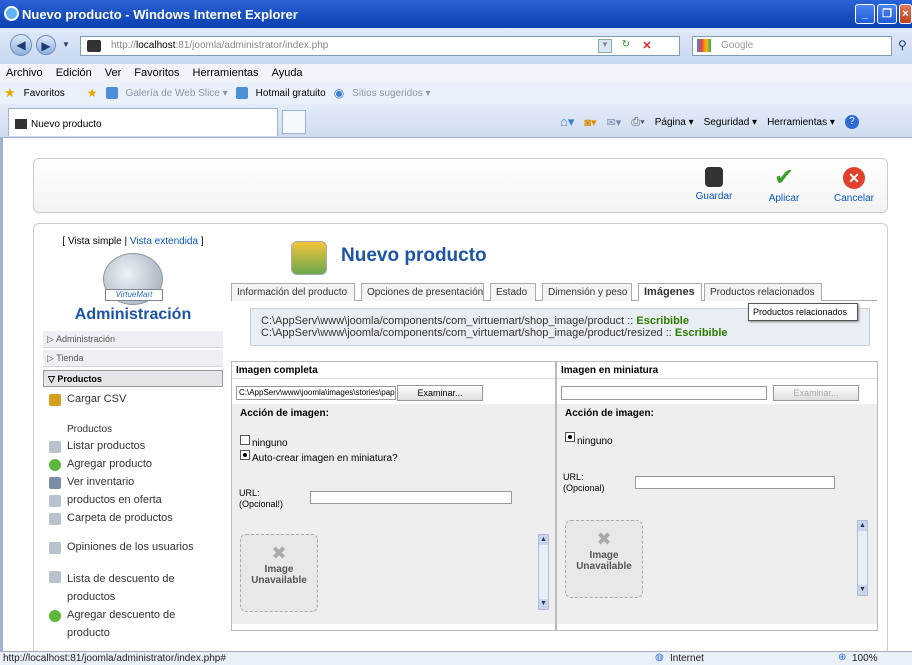 The image size is (912, 665). I want to click on add-favorite-icon: ★, so click(92, 93).